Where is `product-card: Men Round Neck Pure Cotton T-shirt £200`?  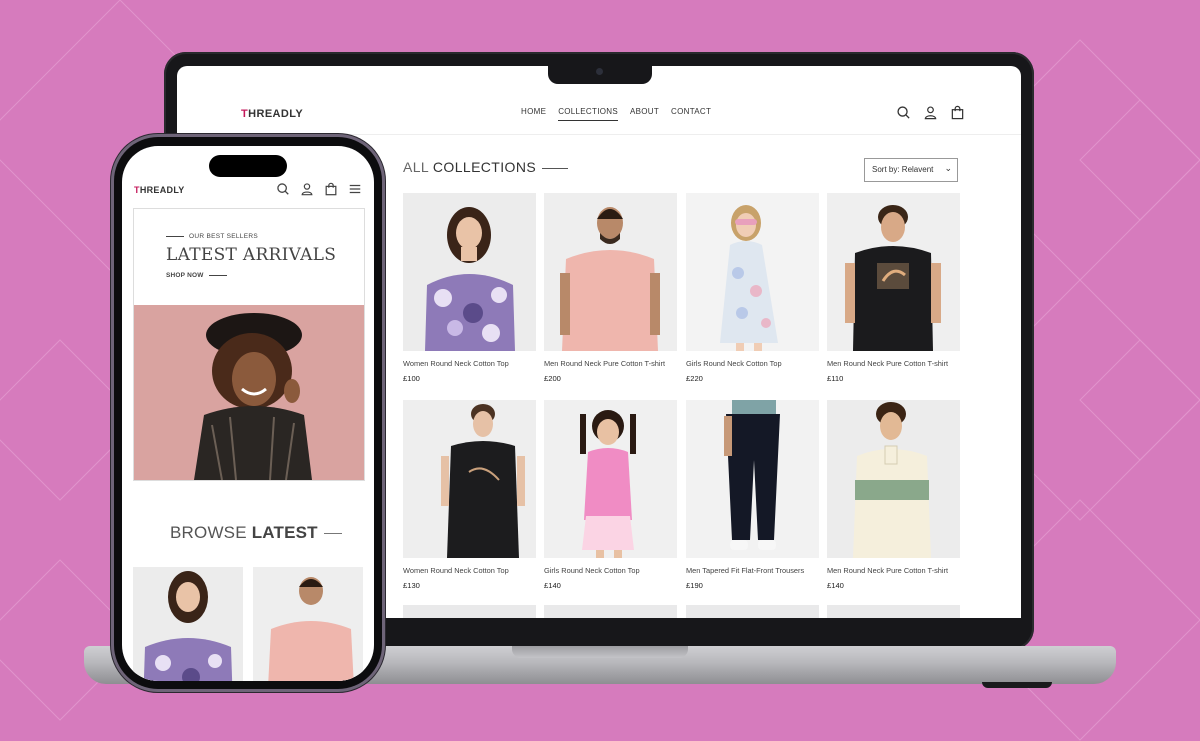
product-card: Men Round Neck Pure Cotton T-shirt £200 is located at coordinates (610, 288).